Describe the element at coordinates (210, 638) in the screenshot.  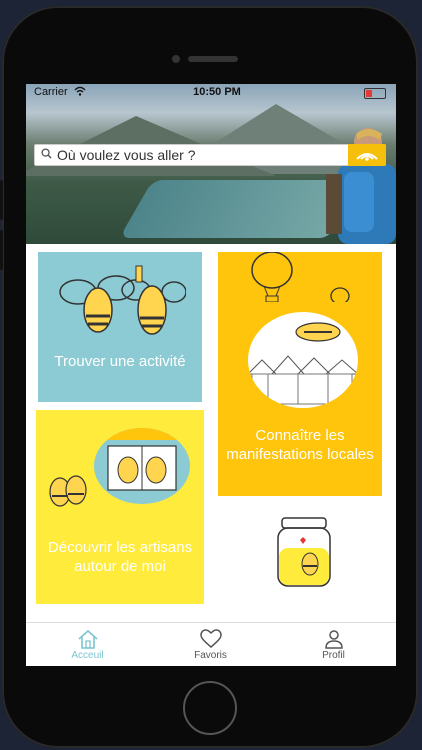
I see `heart-icon` at that location.